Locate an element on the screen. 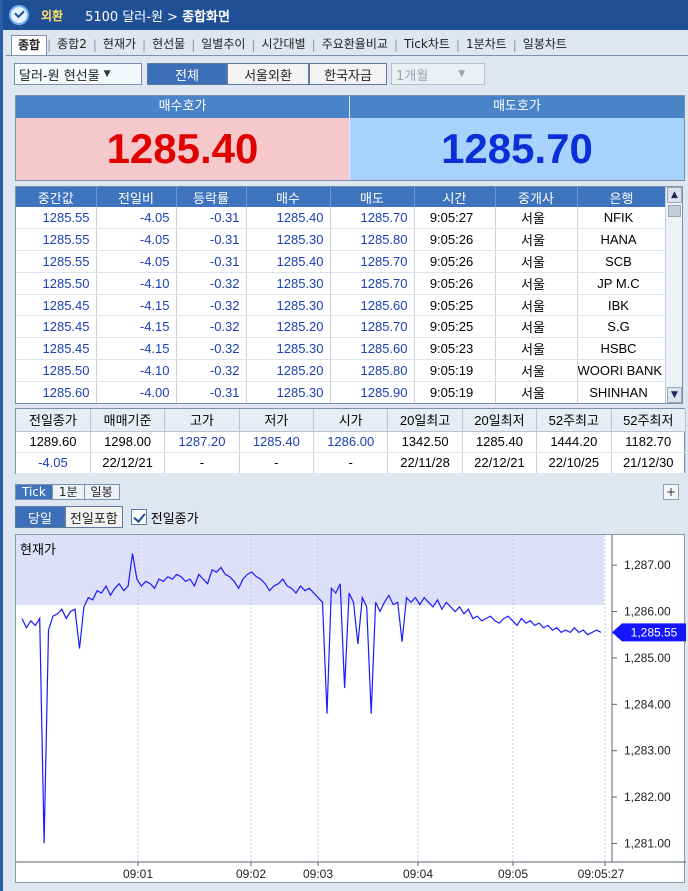 Image resolution: width=688 pixels, height=891 pixels. today-button: 당일 is located at coordinates (40, 517).